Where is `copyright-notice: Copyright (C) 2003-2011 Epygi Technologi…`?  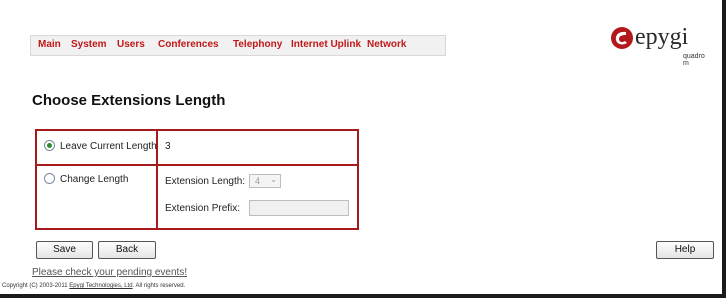 copyright-notice: Copyright (C) 2003-2011 Epygi Technologi… is located at coordinates (93, 286).